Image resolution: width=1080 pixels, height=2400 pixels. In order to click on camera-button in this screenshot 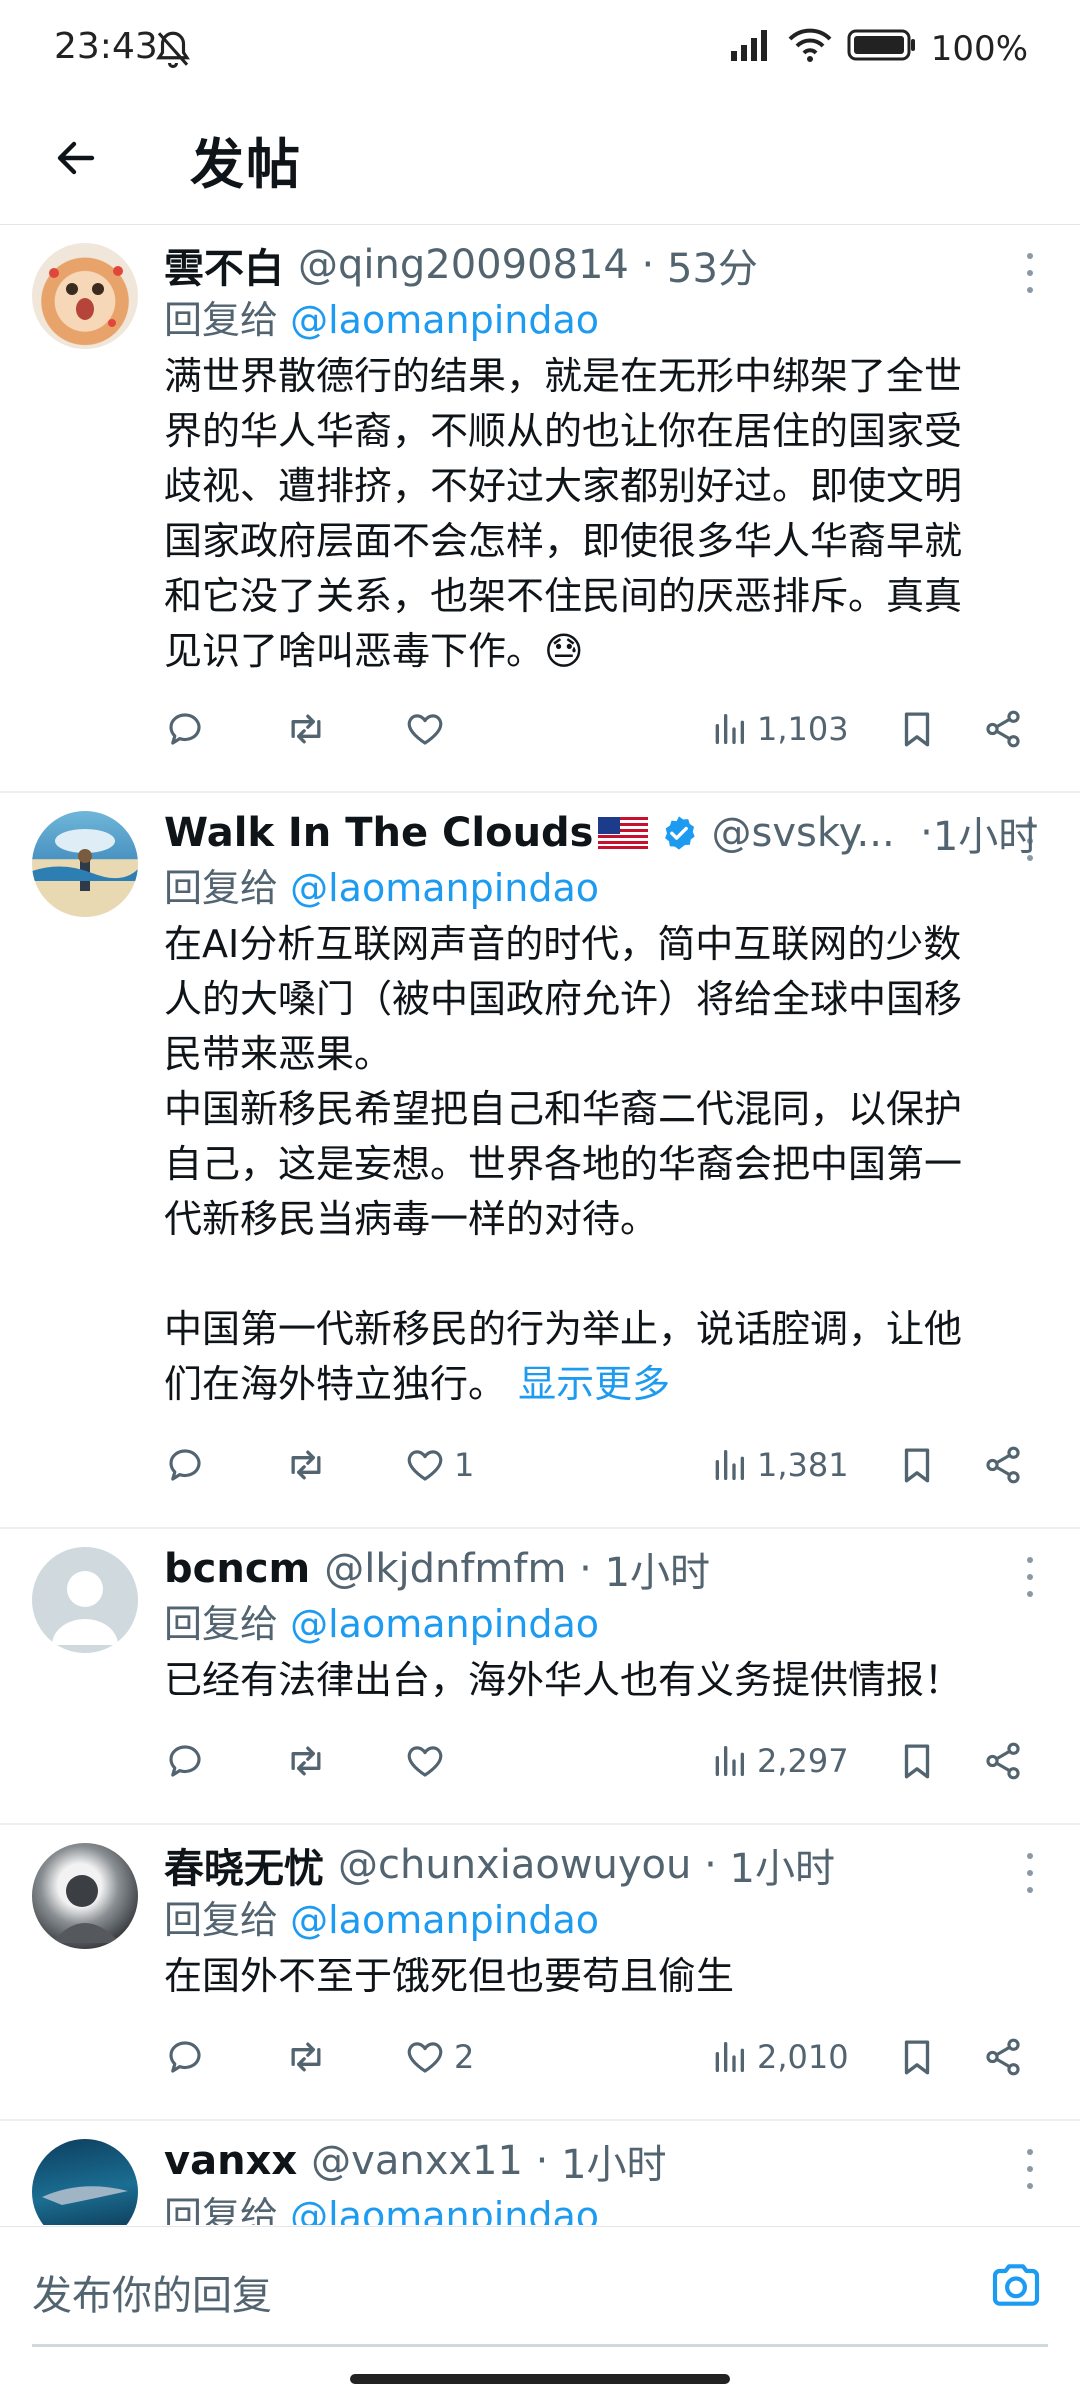, I will do `click(1016, 2287)`.